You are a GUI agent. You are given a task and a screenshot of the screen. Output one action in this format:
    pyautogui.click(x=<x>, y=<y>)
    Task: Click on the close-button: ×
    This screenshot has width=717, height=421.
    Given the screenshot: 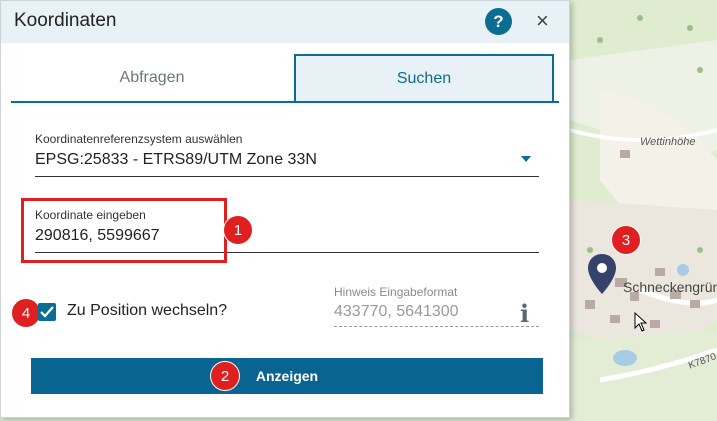 What is the action you would take?
    pyautogui.click(x=542, y=21)
    